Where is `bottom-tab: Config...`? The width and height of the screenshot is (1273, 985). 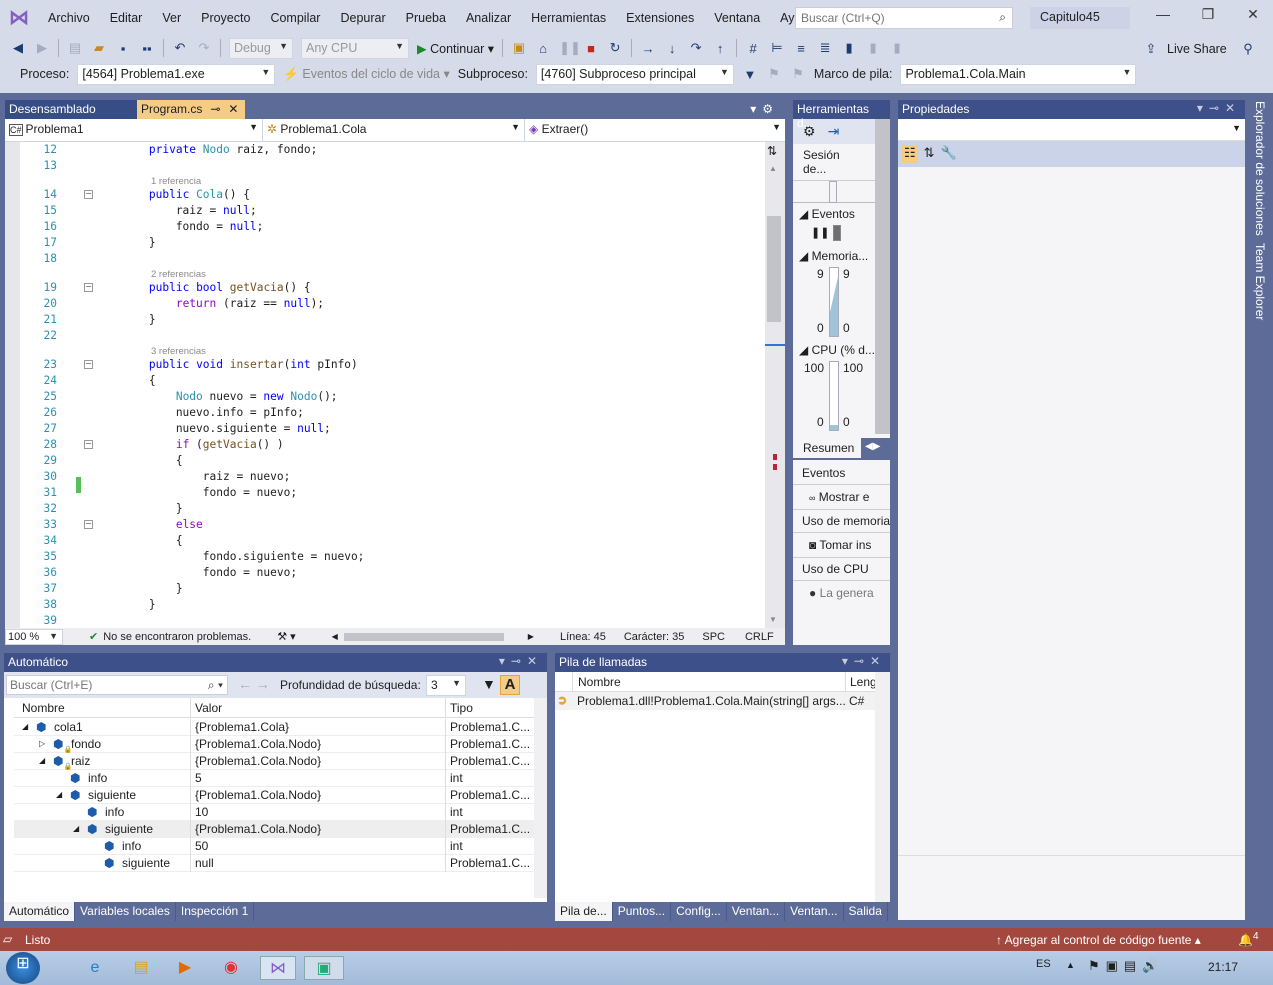
bottom-tab: Config... is located at coordinates (699, 911).